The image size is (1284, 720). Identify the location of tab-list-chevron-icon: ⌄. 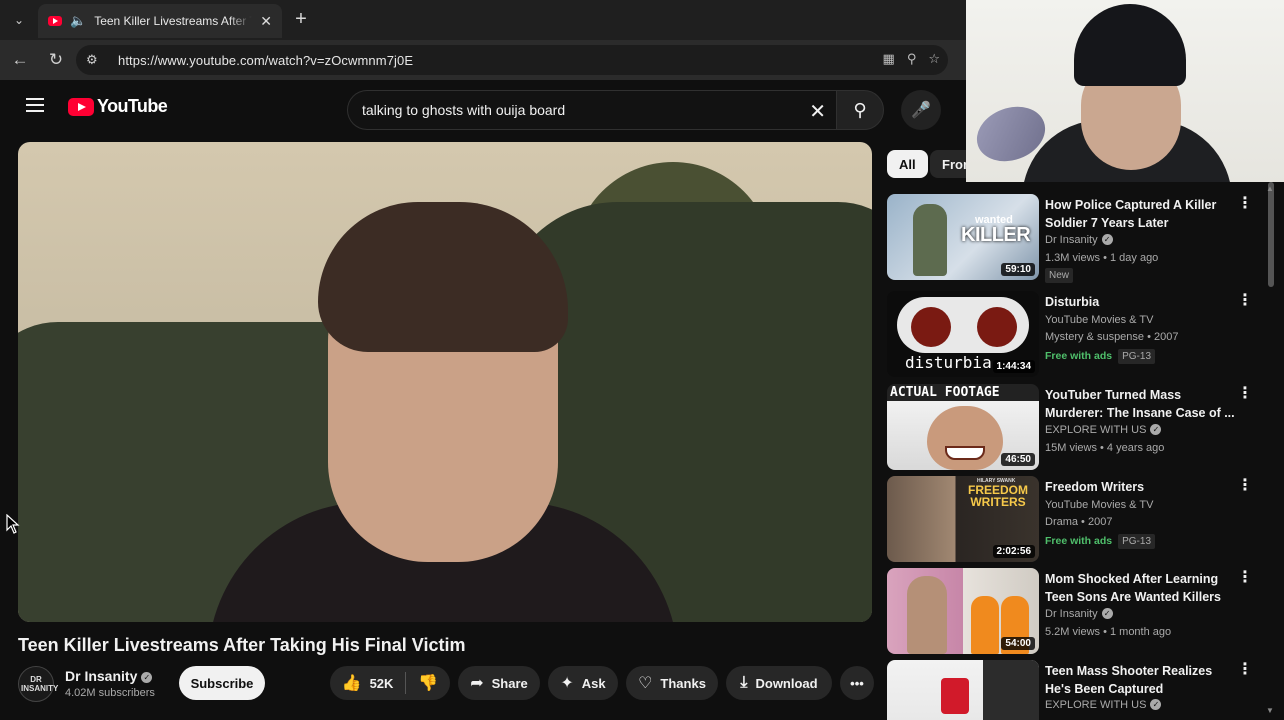
(19, 20).